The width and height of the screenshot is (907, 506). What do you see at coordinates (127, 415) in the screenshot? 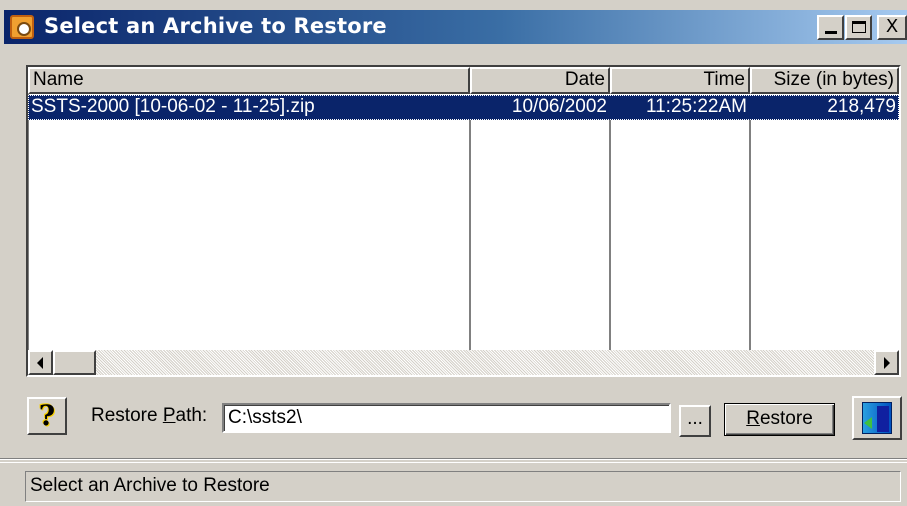
I see `restore-path-label-text: Restore` at bounding box center [127, 415].